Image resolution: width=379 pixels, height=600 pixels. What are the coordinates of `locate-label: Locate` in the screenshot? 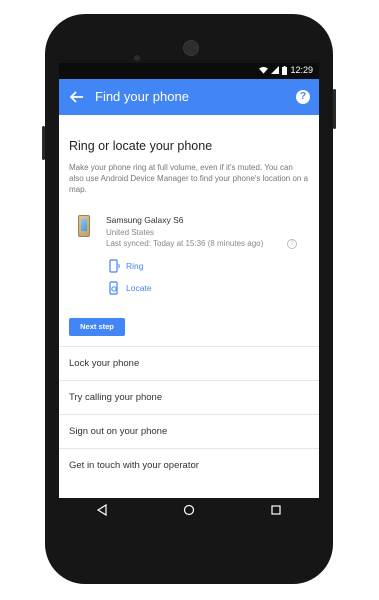 It's located at (139, 288).